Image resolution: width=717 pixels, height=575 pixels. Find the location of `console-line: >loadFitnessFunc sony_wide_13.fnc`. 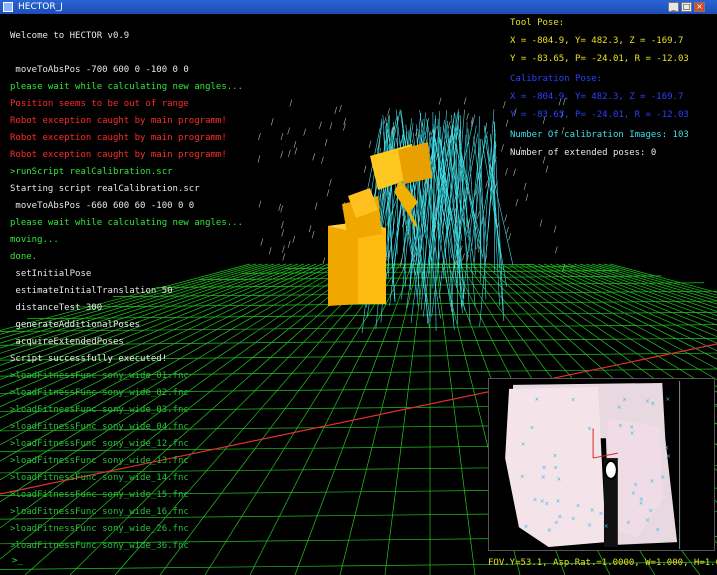

console-line: >loadFitnessFunc sony_wide_13.fnc is located at coordinates (99, 461).